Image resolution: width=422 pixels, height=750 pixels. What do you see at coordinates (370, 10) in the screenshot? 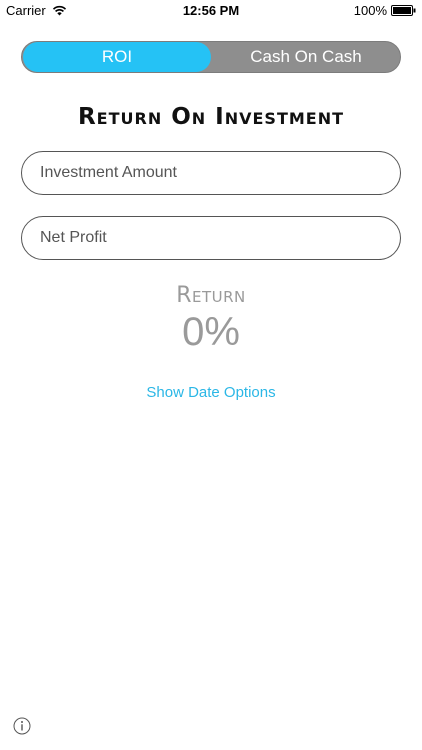
I see `battery-percent: 100%` at bounding box center [370, 10].